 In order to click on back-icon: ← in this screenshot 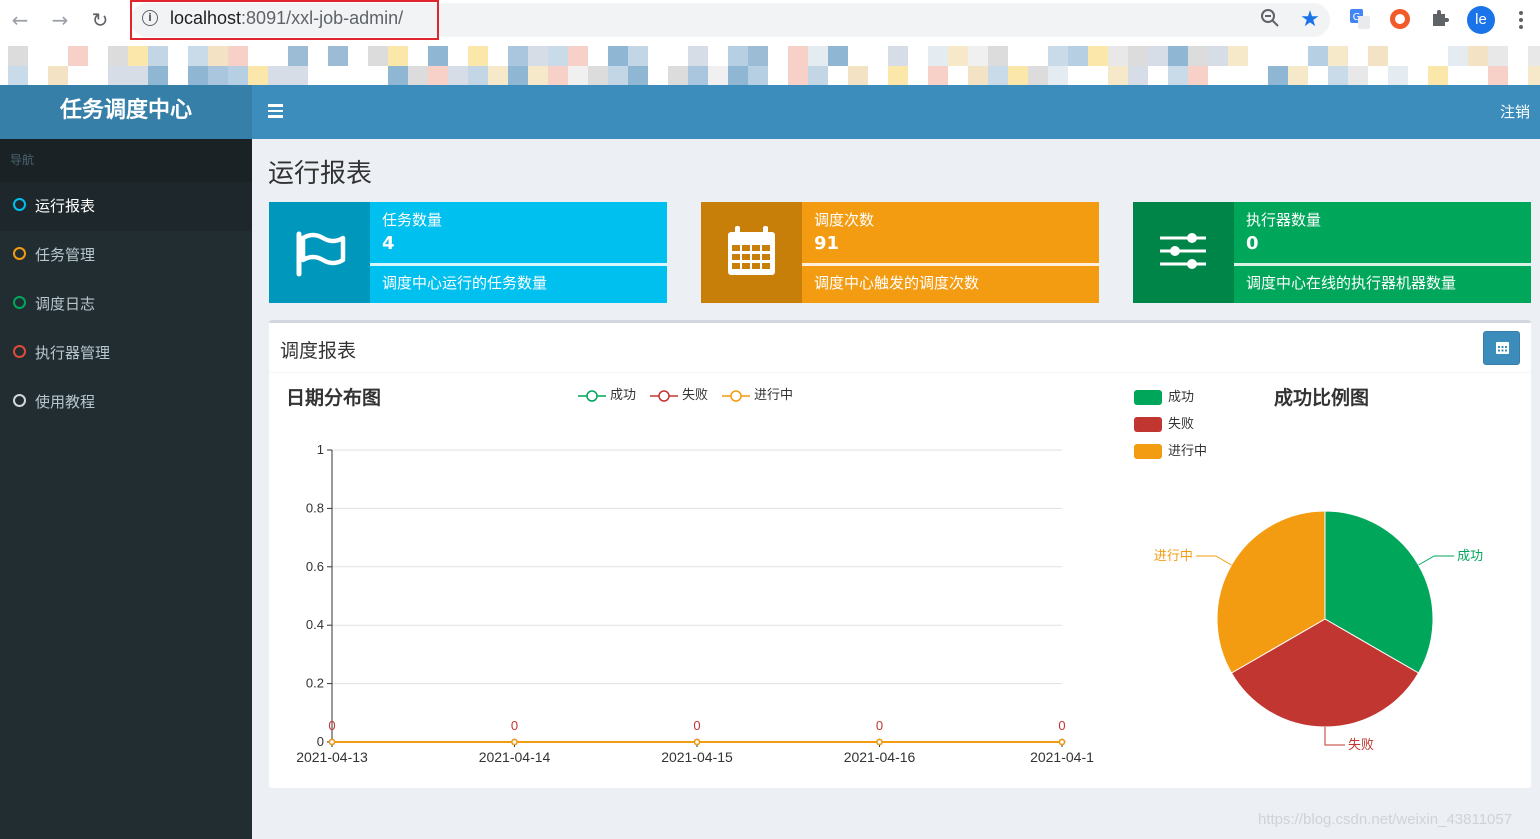, I will do `click(20, 20)`.